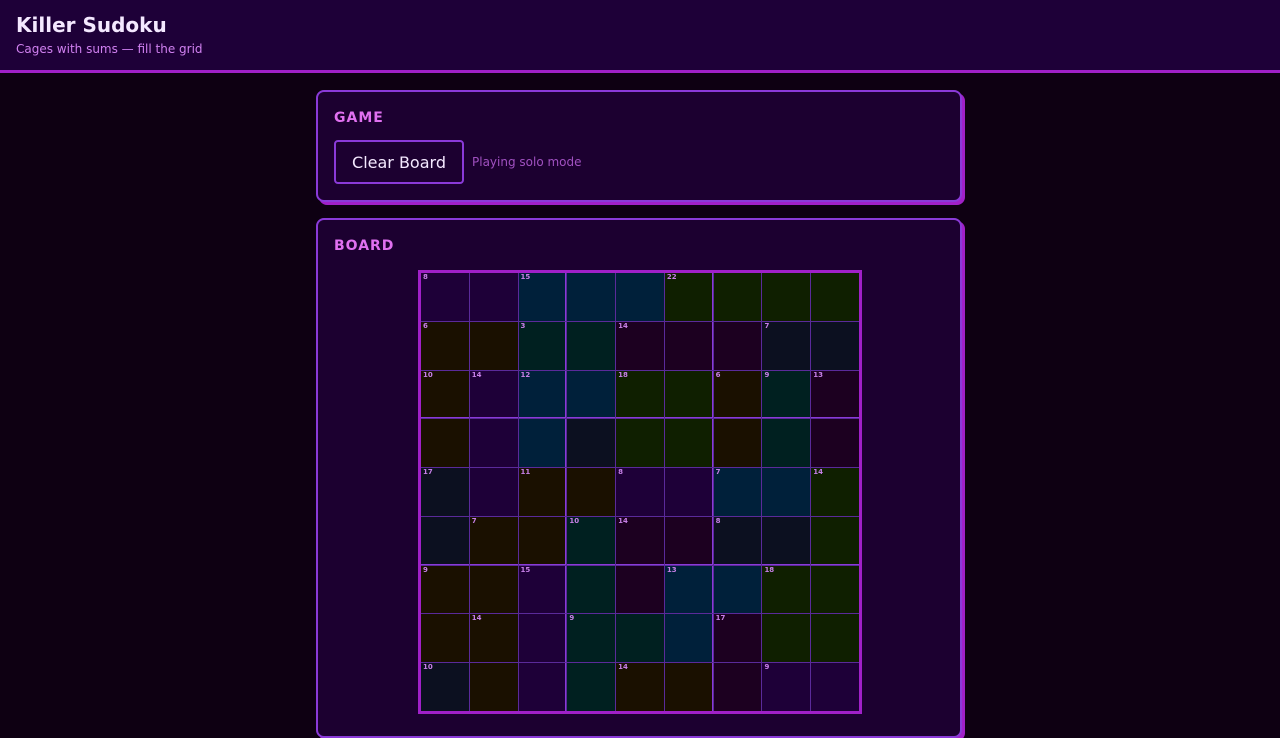  What do you see at coordinates (671, 277) in the screenshot?
I see `cage-sum-label: 22` at bounding box center [671, 277].